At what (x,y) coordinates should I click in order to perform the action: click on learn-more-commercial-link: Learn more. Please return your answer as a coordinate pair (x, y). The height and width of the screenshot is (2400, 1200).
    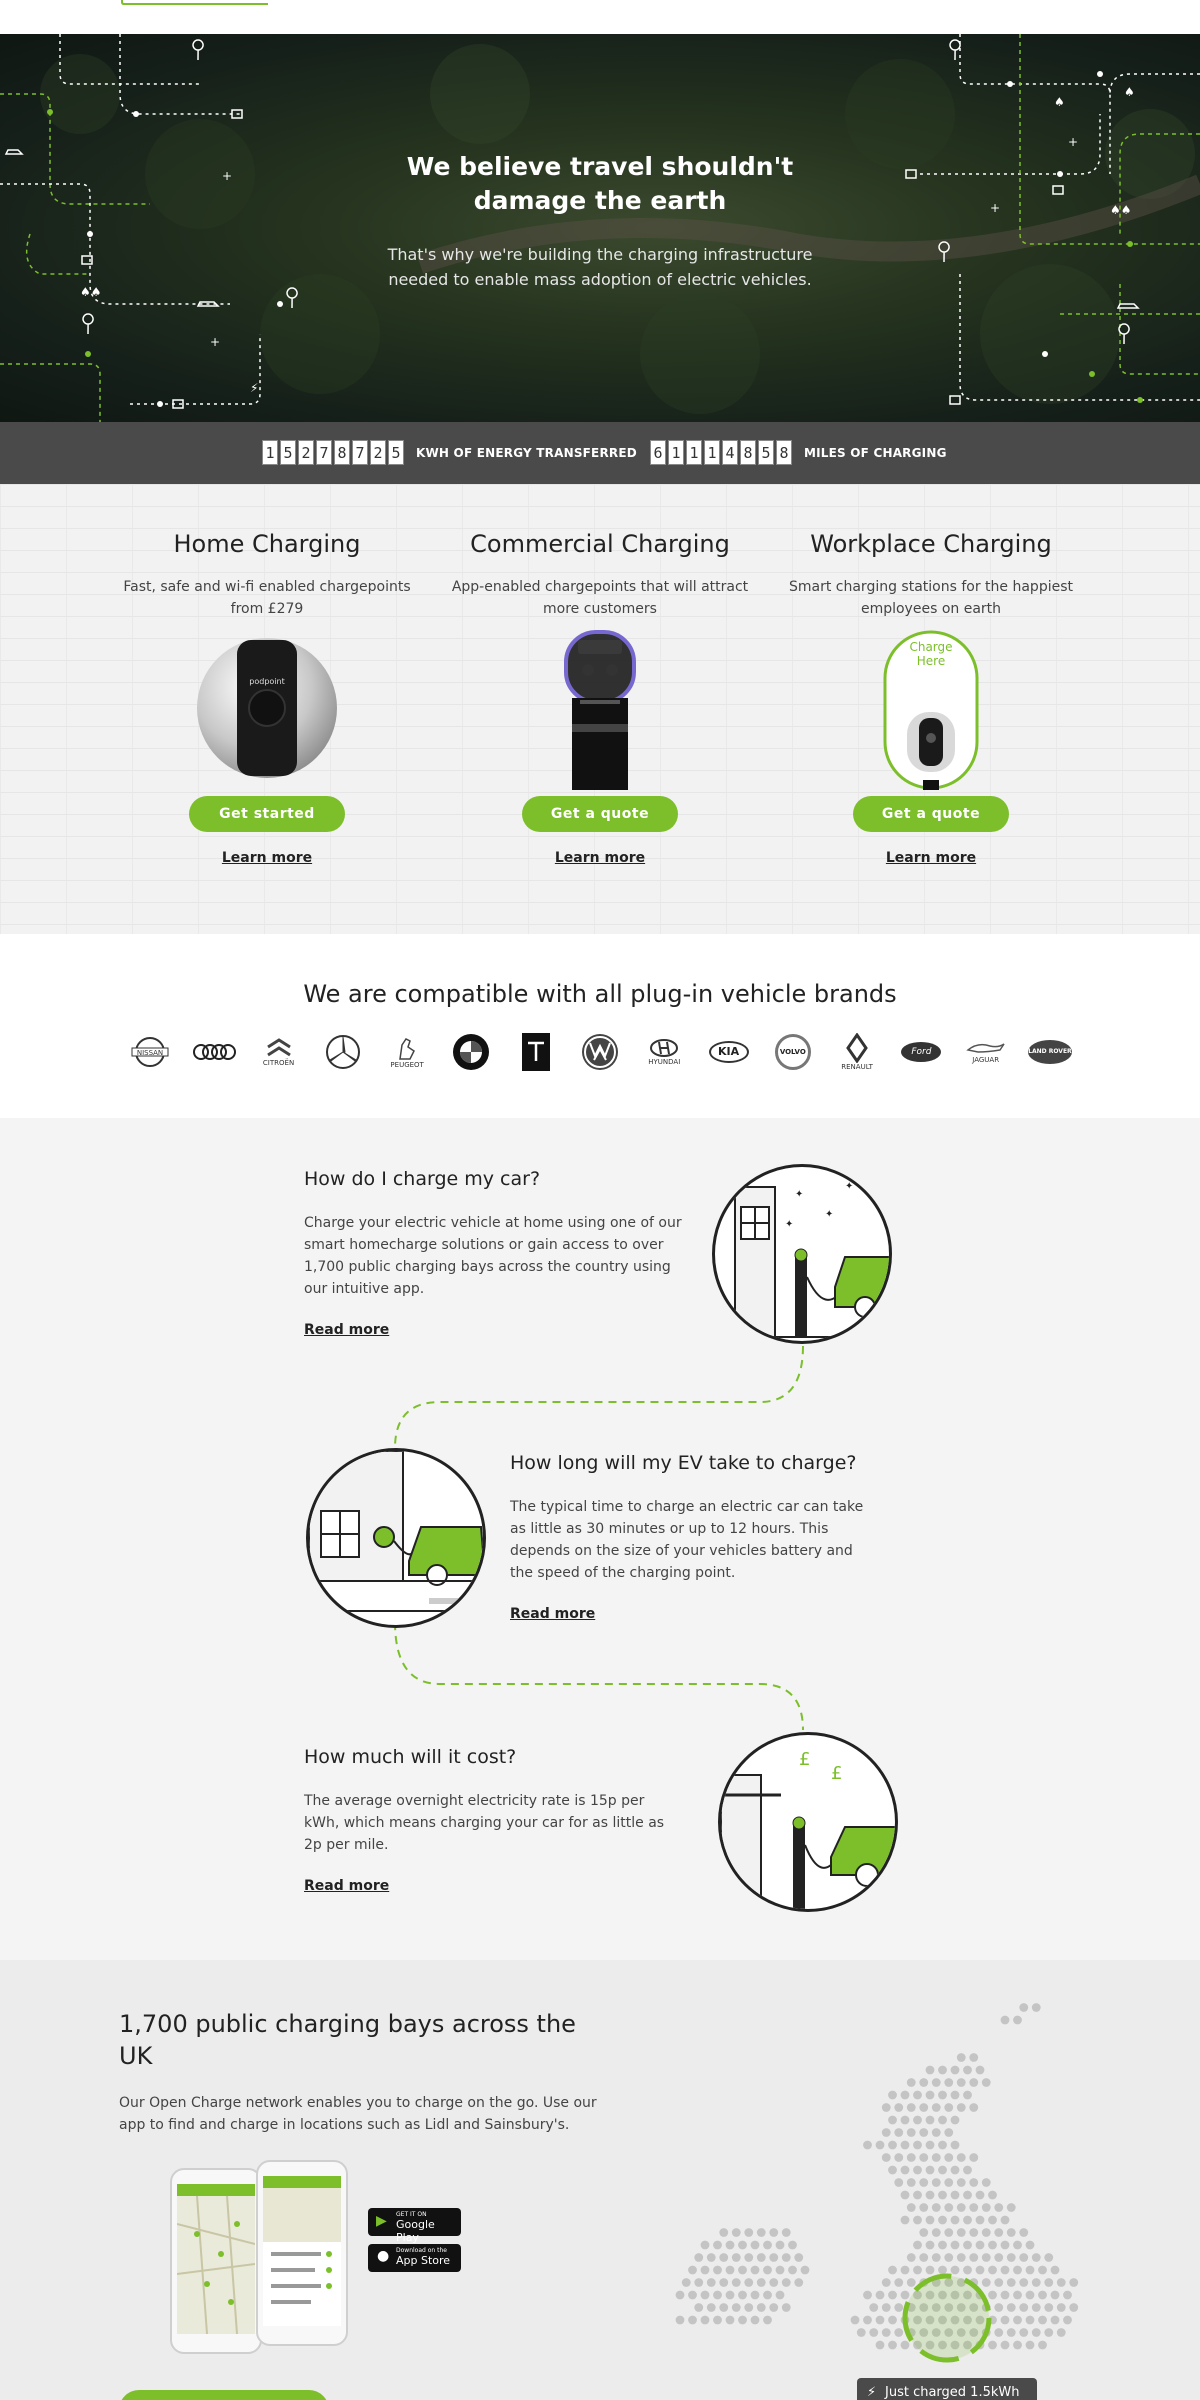
    Looking at the image, I should click on (600, 858).